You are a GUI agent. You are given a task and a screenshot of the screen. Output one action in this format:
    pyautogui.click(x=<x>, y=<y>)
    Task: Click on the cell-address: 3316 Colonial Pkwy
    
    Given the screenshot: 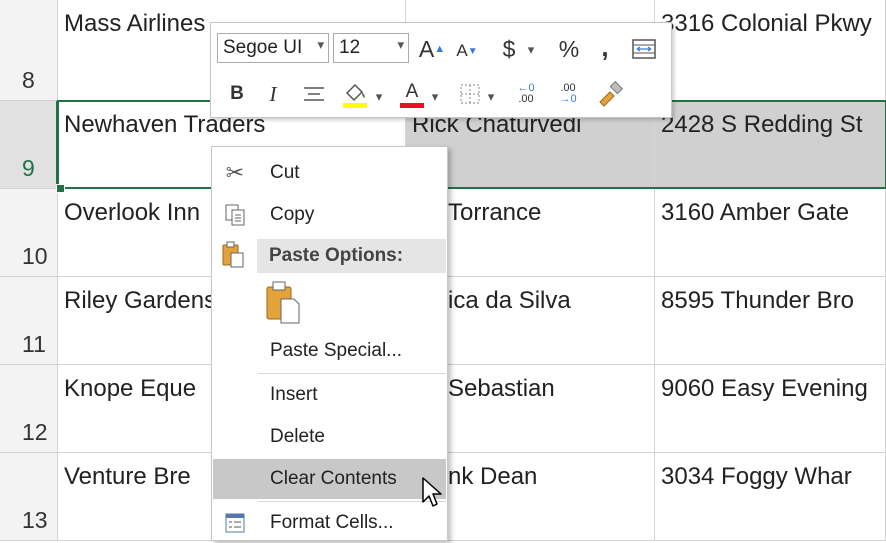 What is the action you would take?
    pyautogui.click(x=770, y=50)
    